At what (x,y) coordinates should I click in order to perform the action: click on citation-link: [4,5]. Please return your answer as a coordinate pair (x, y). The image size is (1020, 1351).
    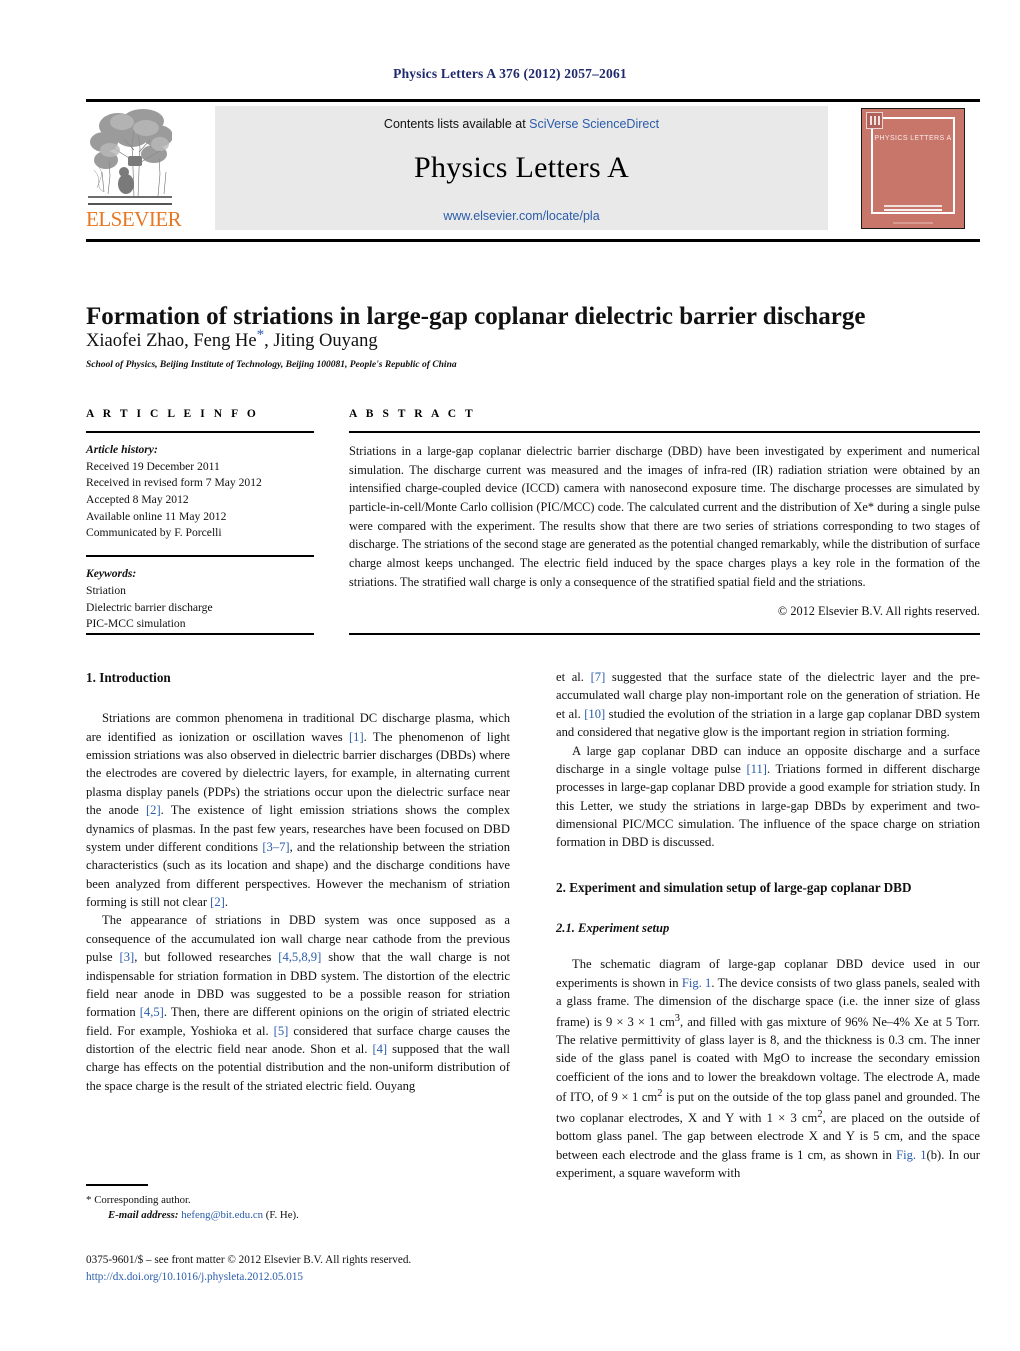
    Looking at the image, I should click on (152, 1012).